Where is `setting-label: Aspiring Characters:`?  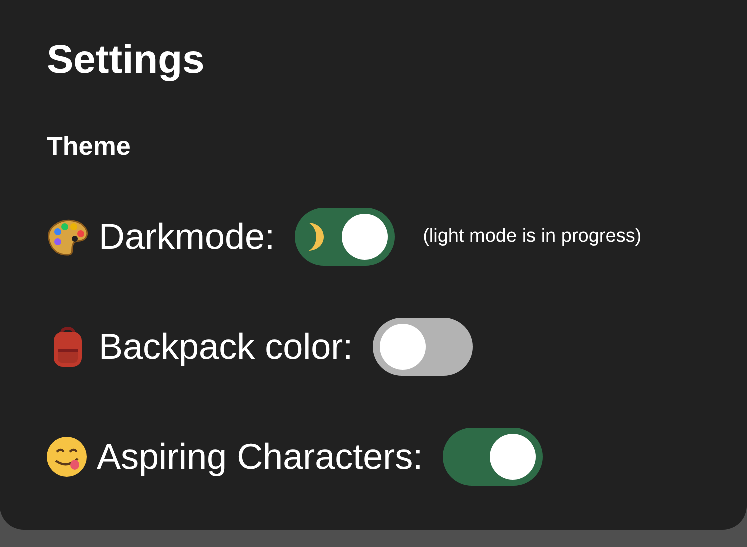
setting-label: Aspiring Characters: is located at coordinates (260, 457).